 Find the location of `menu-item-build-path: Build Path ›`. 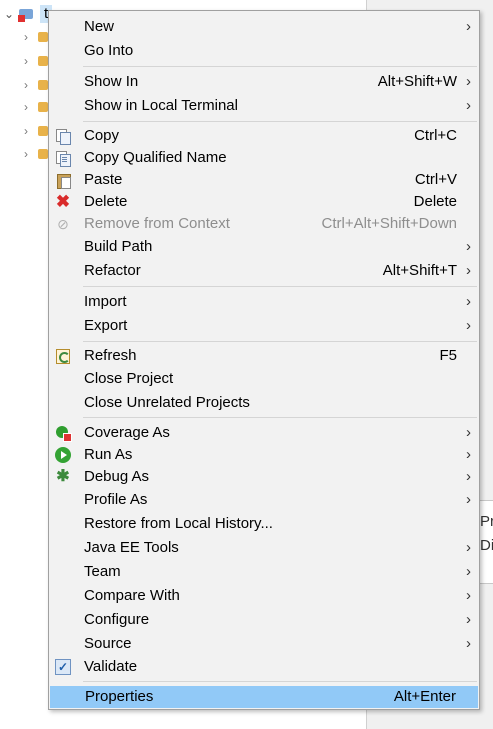

menu-item-build-path: Build Path › is located at coordinates (264, 247).